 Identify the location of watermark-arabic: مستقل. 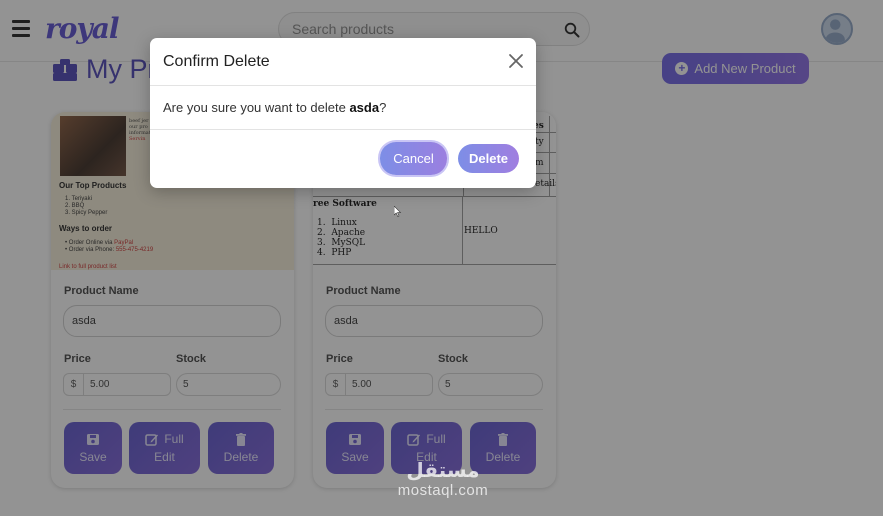
(443, 470).